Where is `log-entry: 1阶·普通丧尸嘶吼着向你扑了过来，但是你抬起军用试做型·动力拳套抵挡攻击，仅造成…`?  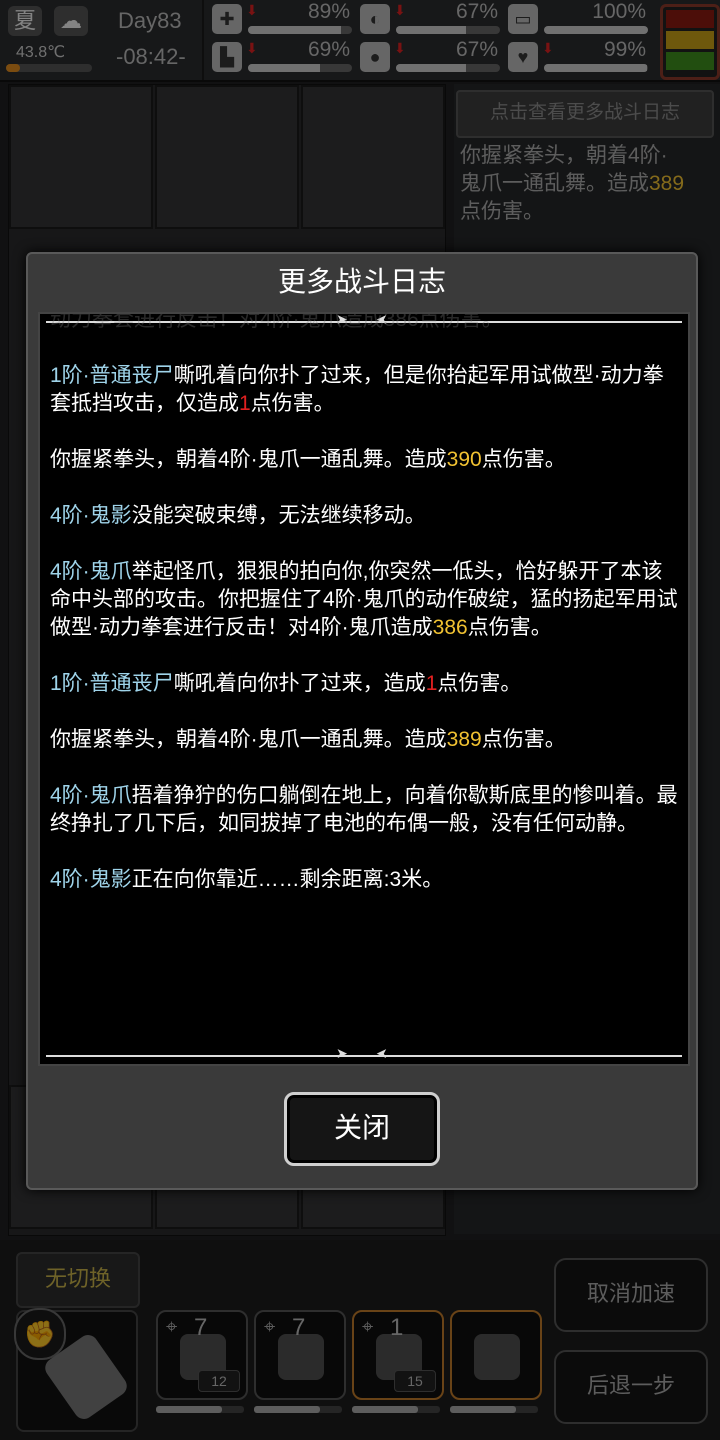
log-entry: 1阶·普通丧尸嘶吼着向你扑了过来，但是你抬起军用试做型·动力拳套抵挡攻击，仅造成… is located at coordinates (365, 390).